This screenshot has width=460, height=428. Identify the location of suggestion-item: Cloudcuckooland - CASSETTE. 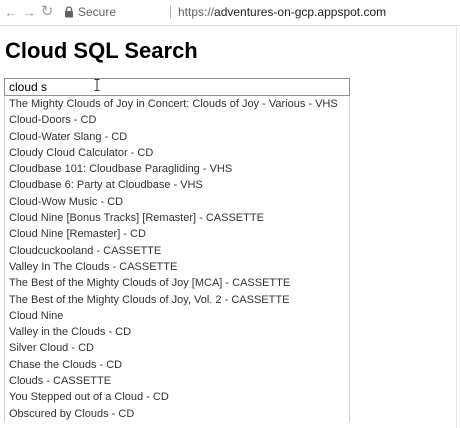
(177, 251).